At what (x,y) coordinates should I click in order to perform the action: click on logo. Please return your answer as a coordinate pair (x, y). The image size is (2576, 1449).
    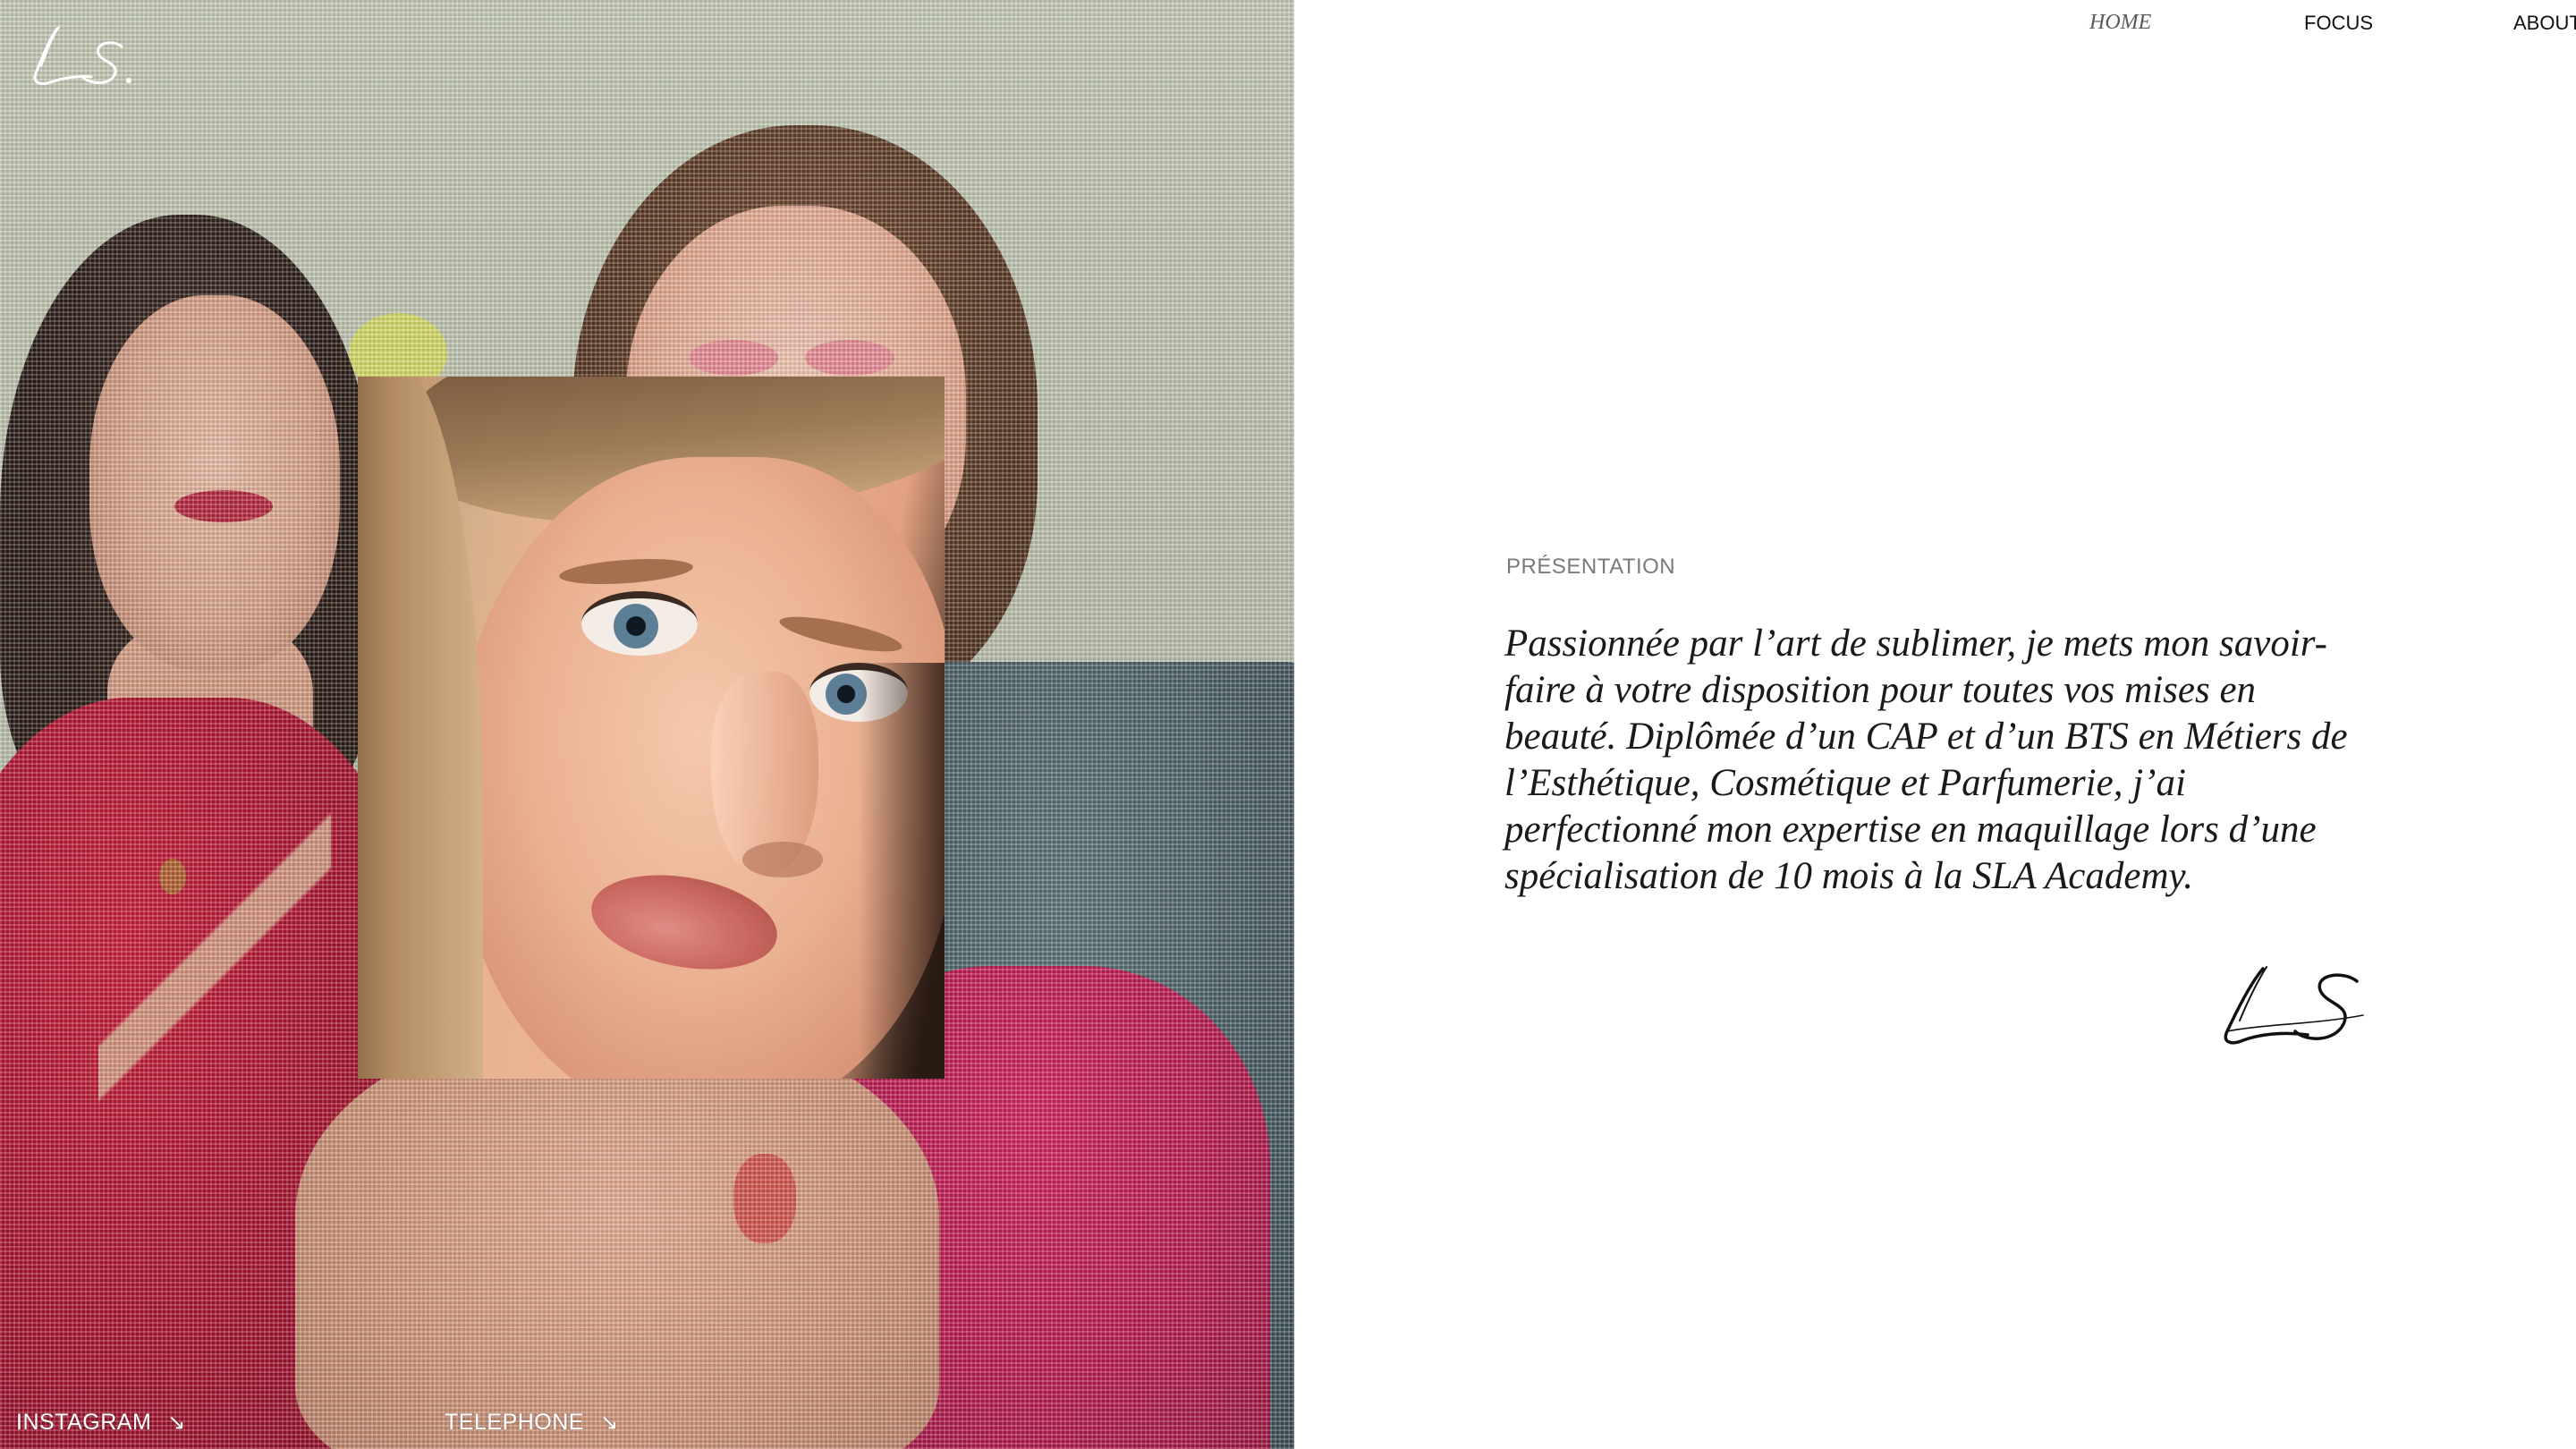
    Looking at the image, I should click on (81, 56).